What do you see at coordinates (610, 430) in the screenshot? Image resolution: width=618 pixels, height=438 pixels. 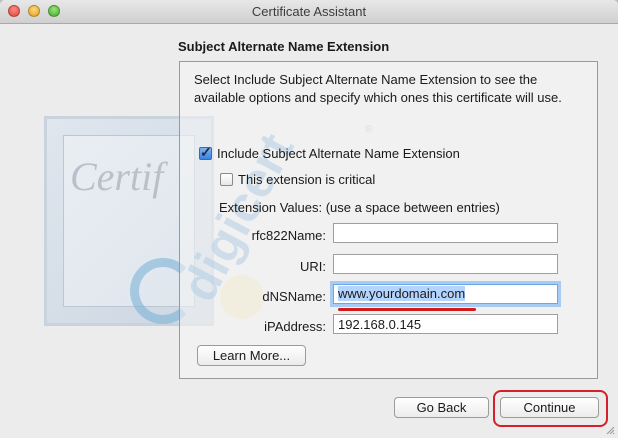 I see `resize-grip-icon` at bounding box center [610, 430].